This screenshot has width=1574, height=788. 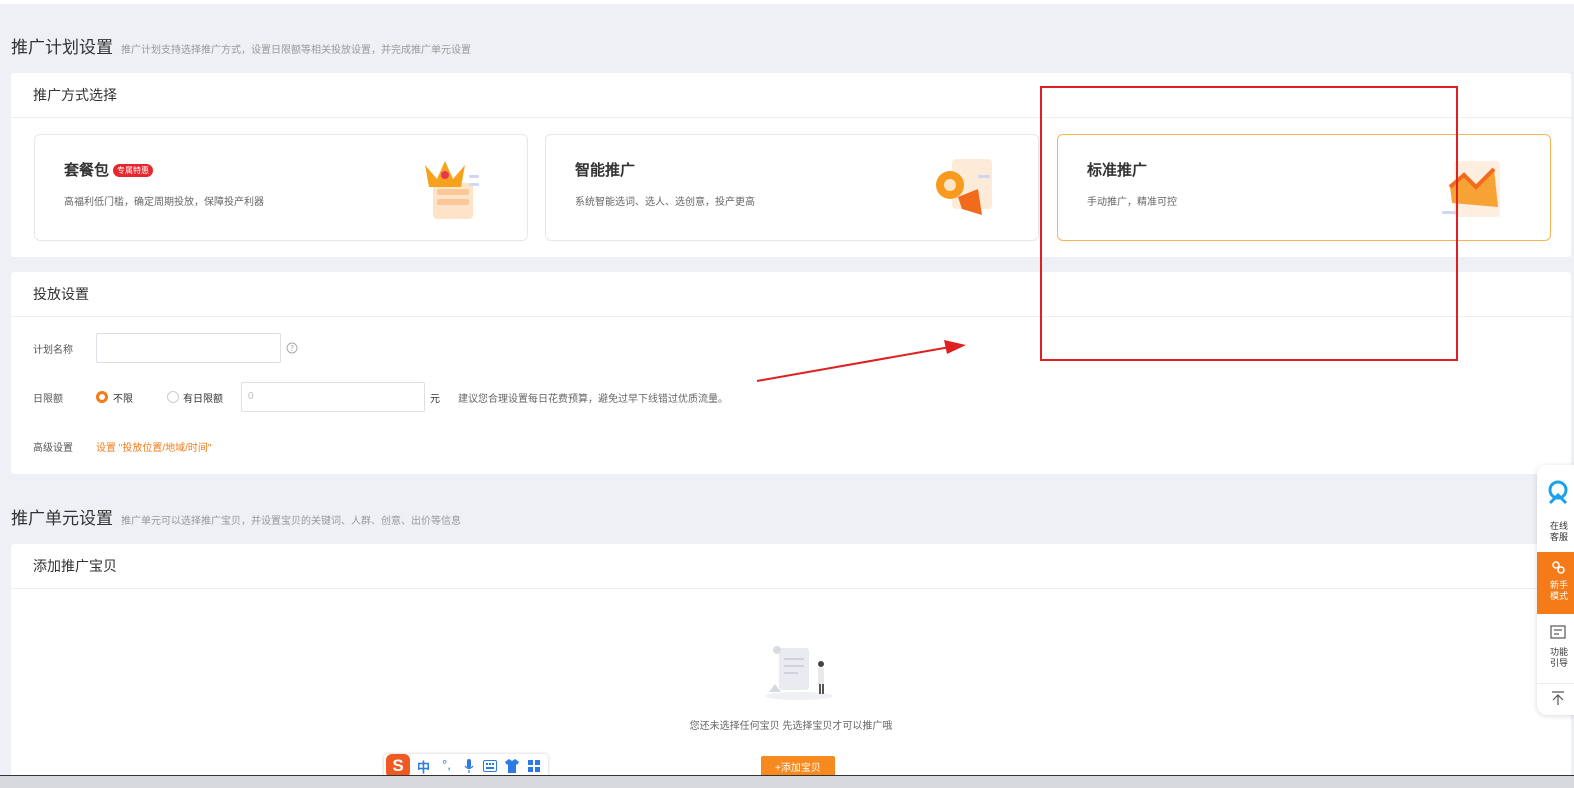 What do you see at coordinates (1559, 526) in the screenshot?
I see `sidebar-label: 在线` at bounding box center [1559, 526].